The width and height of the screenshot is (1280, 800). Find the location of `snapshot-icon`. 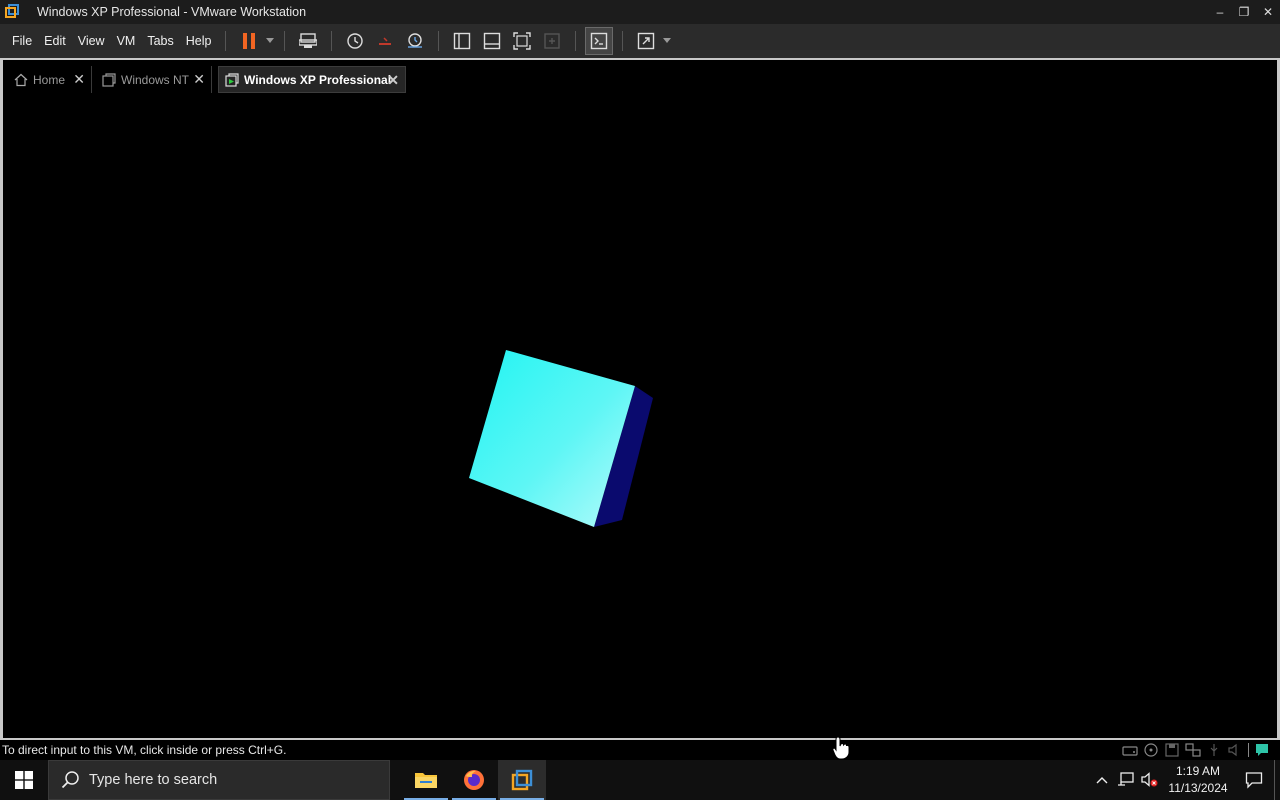

snapshot-icon is located at coordinates (355, 41).